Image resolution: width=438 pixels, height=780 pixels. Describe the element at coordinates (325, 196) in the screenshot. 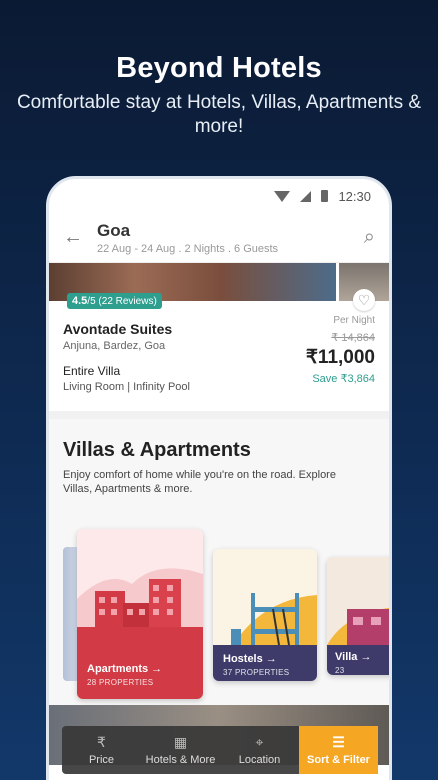

I see `battery-icon` at that location.